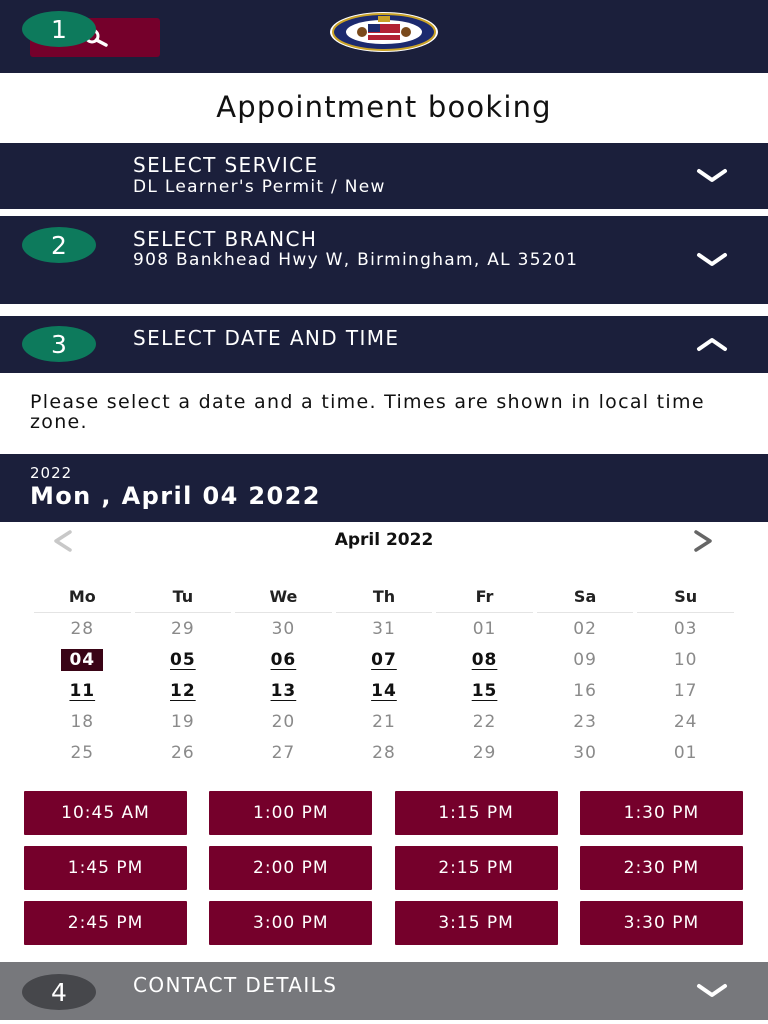  I want to click on weekday-header: Su, so click(685, 596).